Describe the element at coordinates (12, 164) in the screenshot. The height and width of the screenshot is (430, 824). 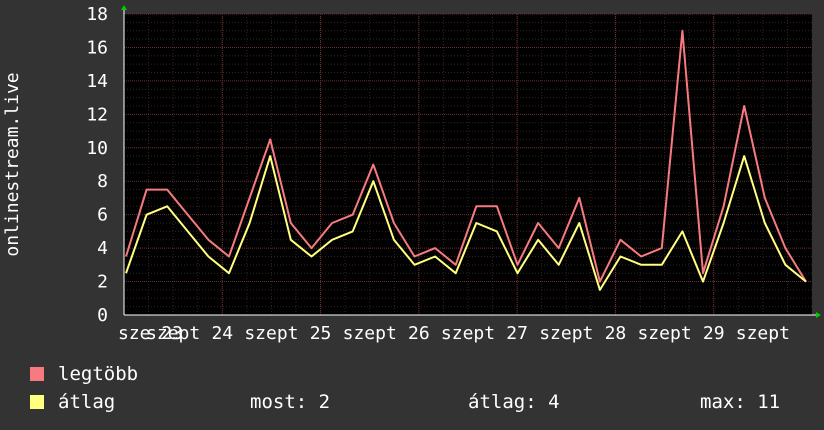
I see `y-axis-label: onlinestream.live` at that location.